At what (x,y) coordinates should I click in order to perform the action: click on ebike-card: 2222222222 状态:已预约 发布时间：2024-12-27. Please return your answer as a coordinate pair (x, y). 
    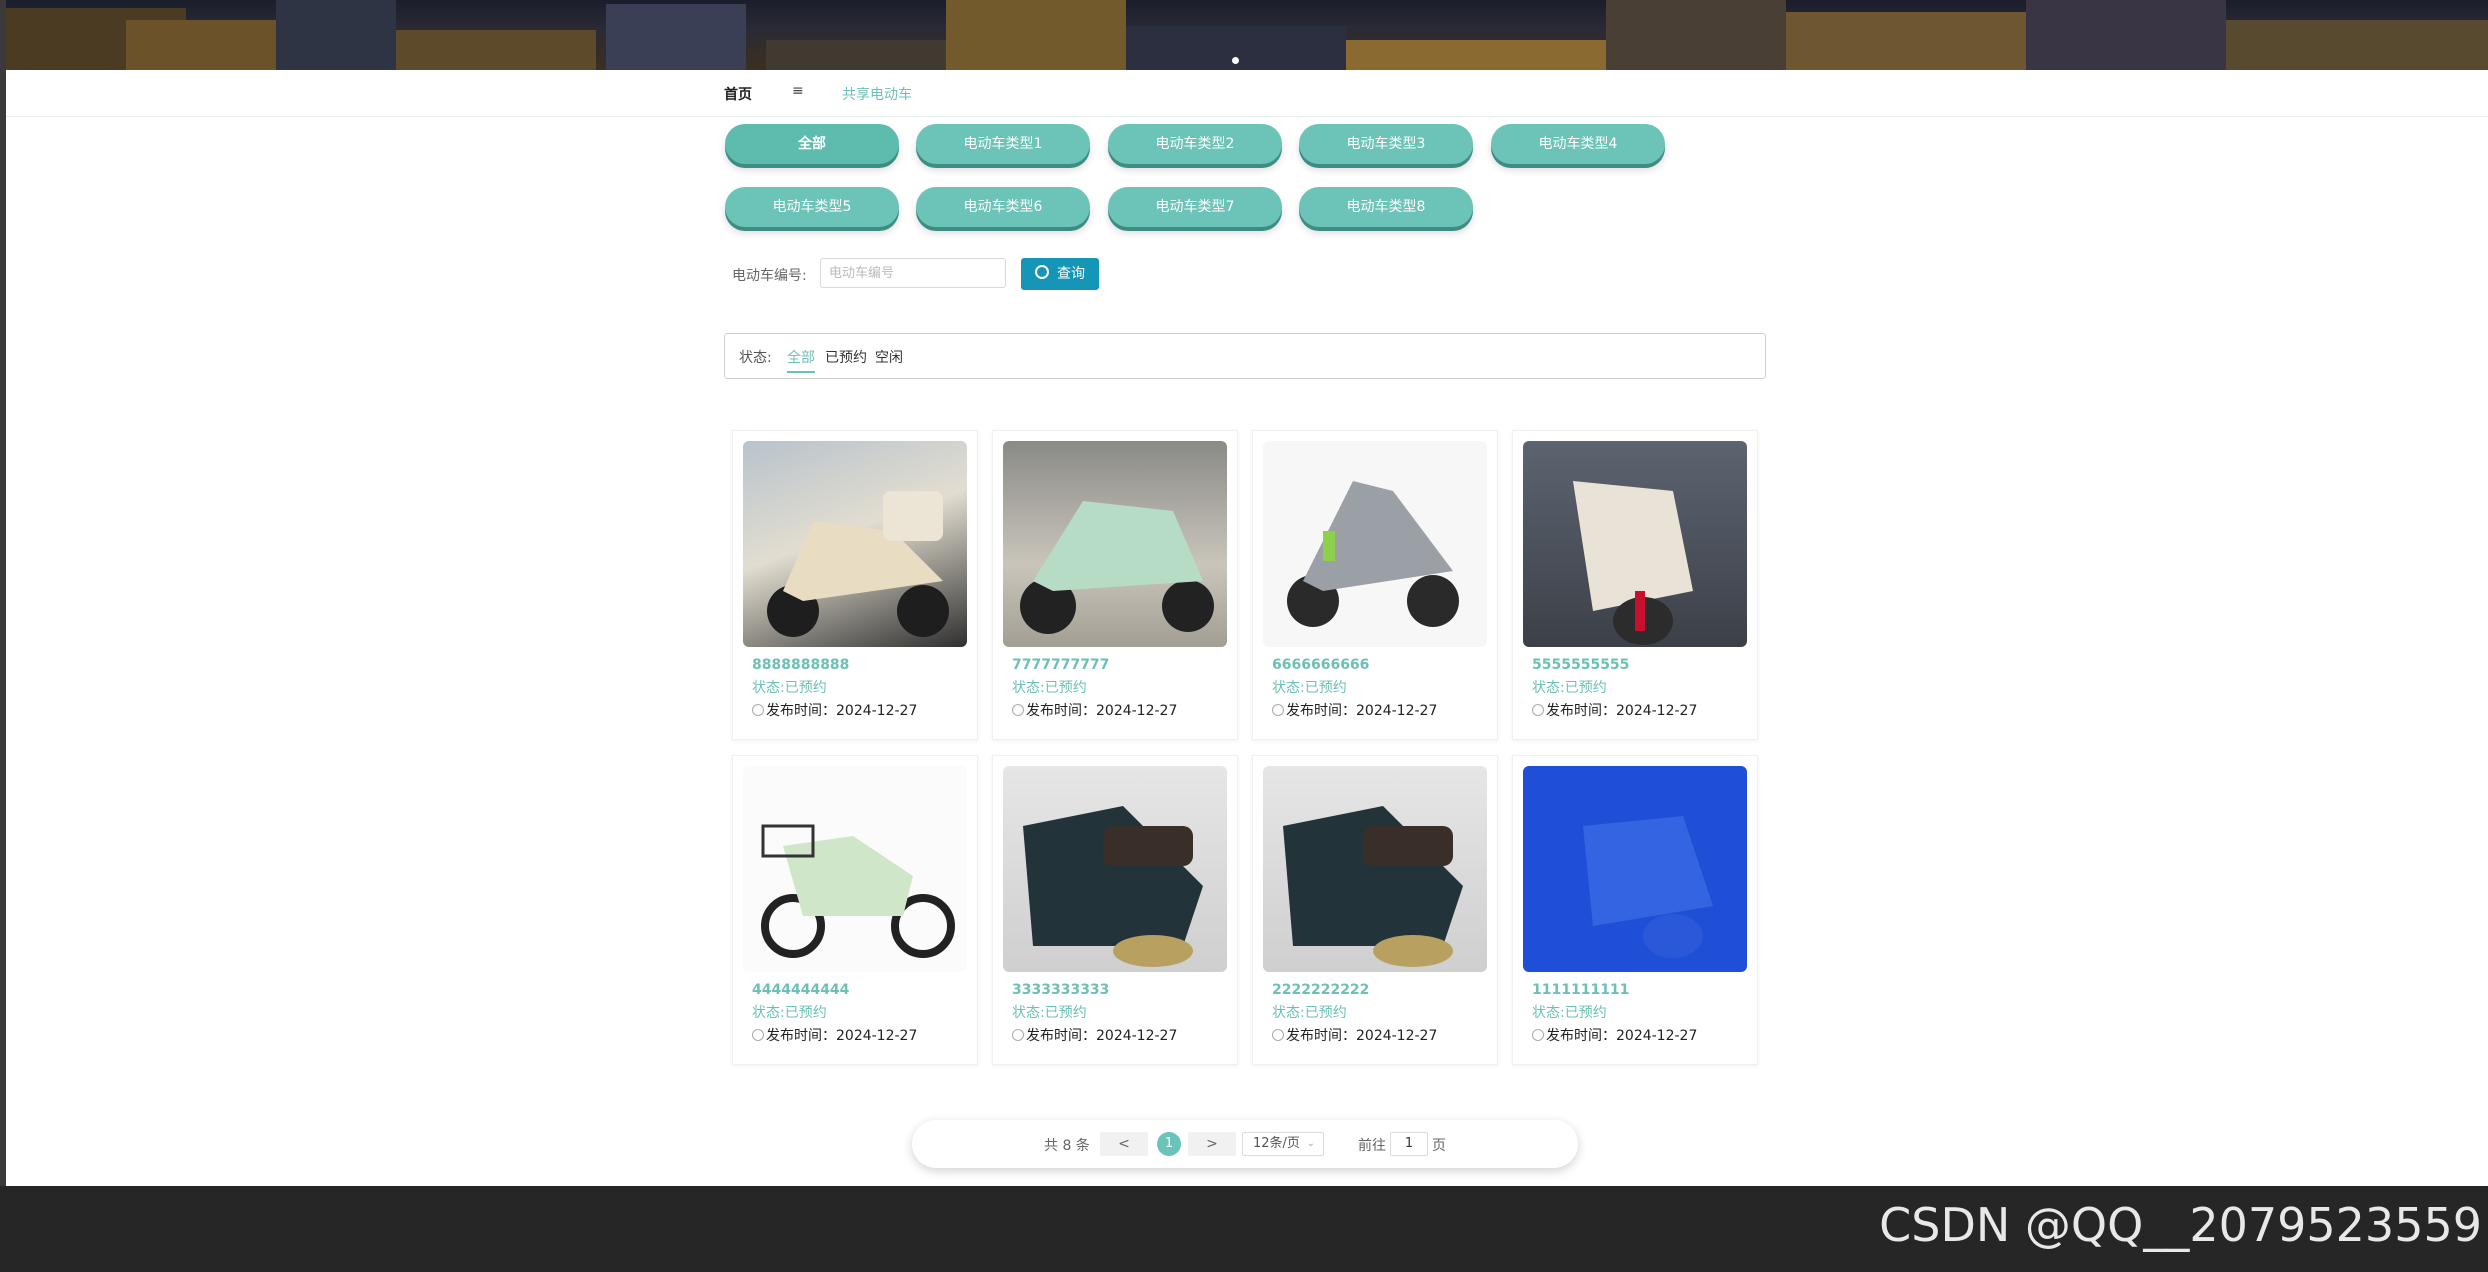
    Looking at the image, I should click on (1375, 910).